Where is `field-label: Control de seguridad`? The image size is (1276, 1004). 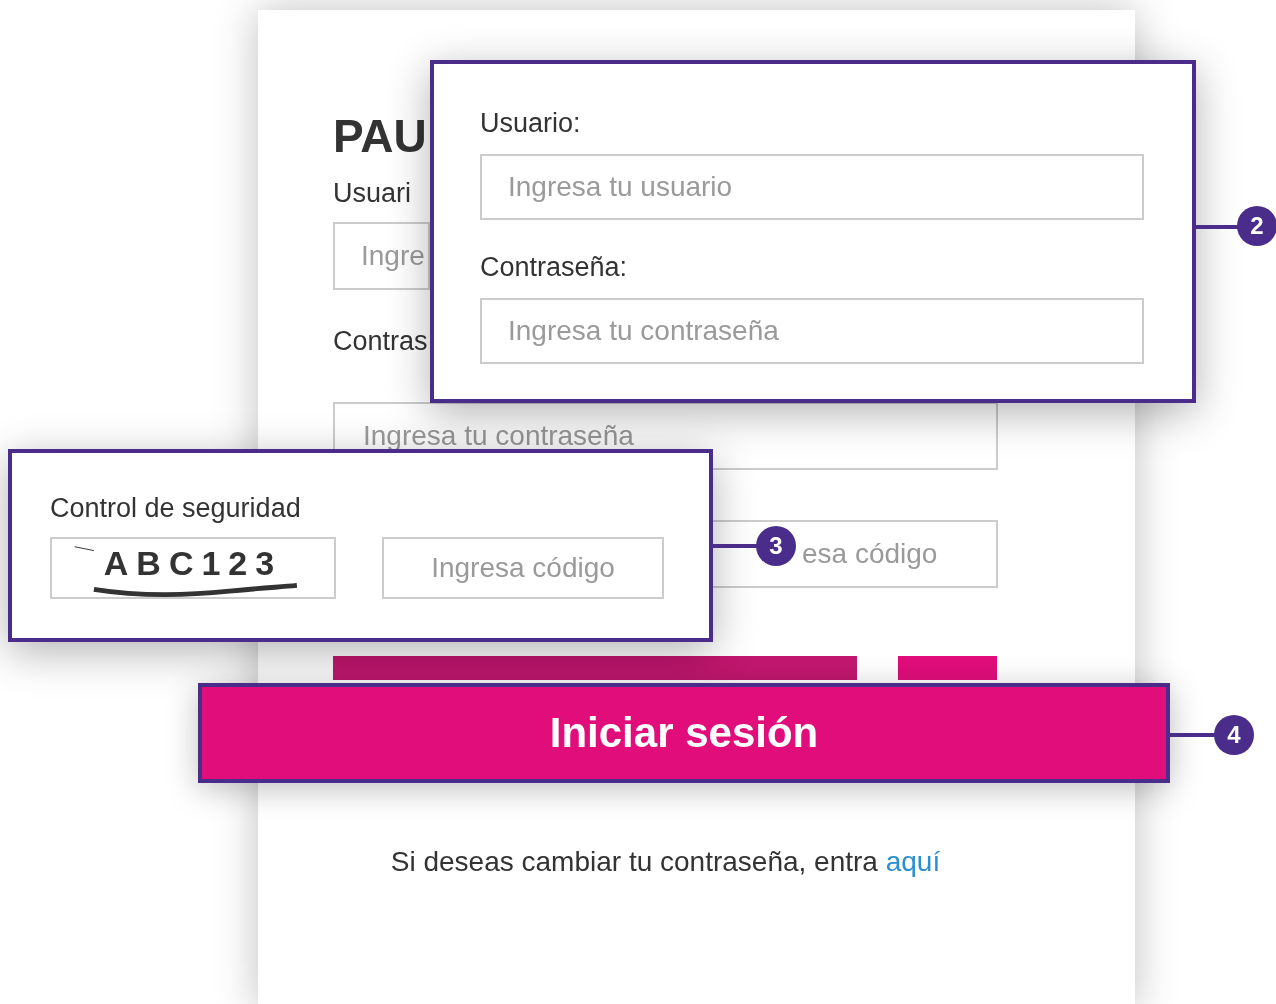
field-label: Control de seguridad is located at coordinates (176, 508).